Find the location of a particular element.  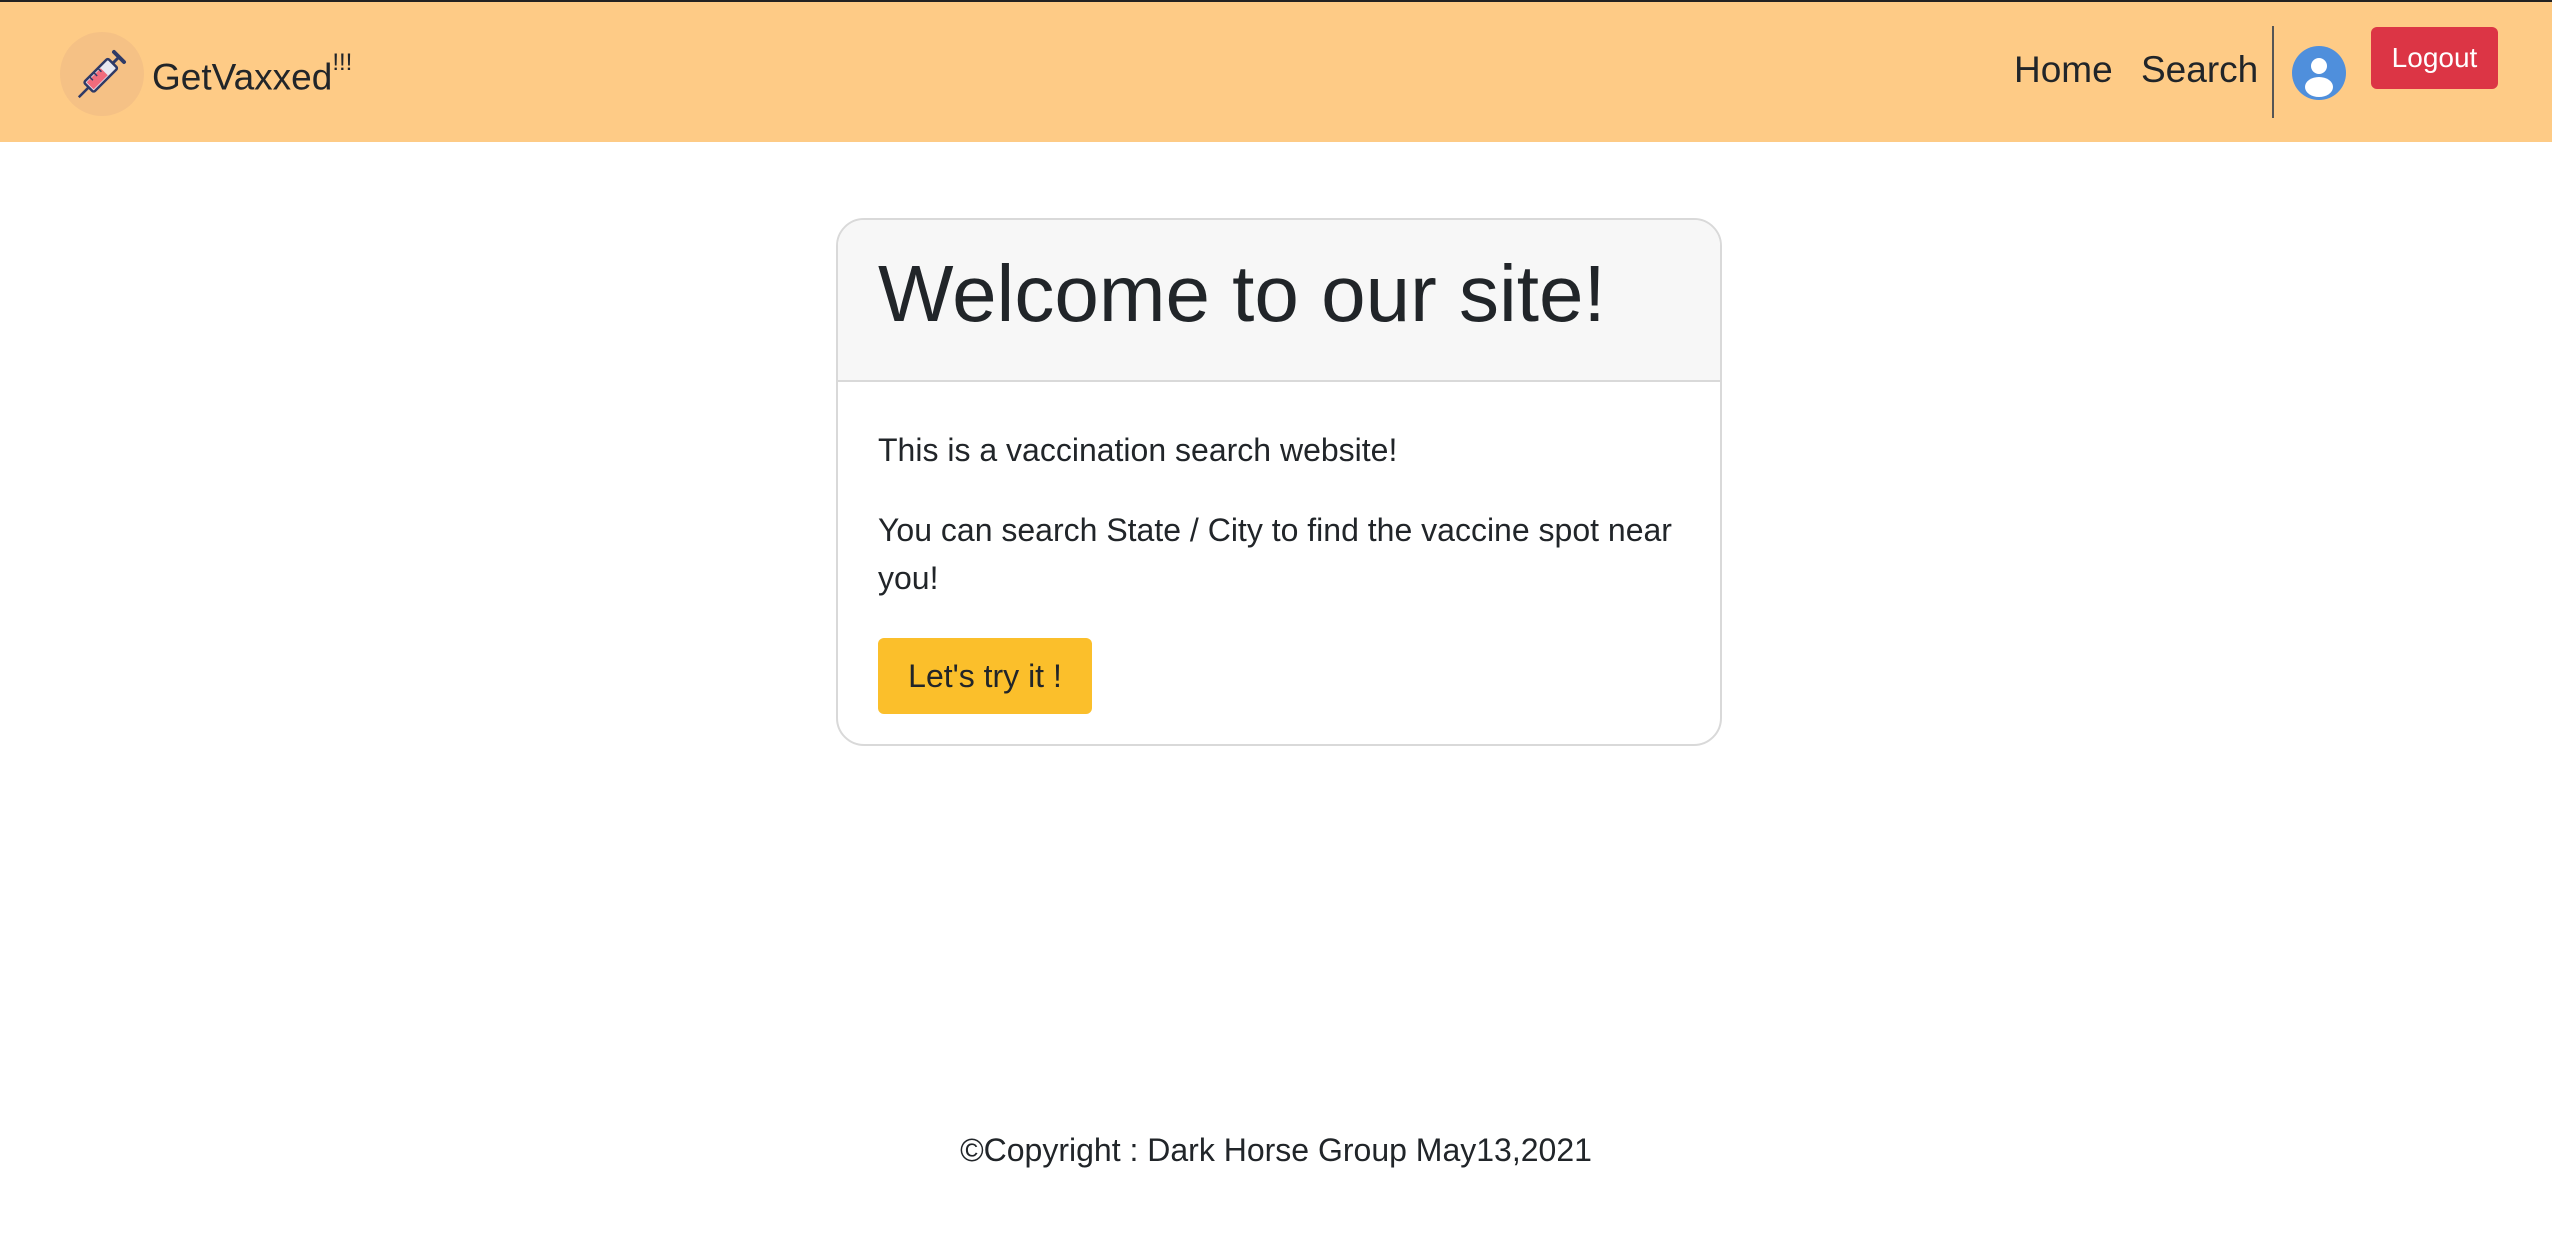

intro-text: This is a vaccination search website! is located at coordinates (1138, 450).